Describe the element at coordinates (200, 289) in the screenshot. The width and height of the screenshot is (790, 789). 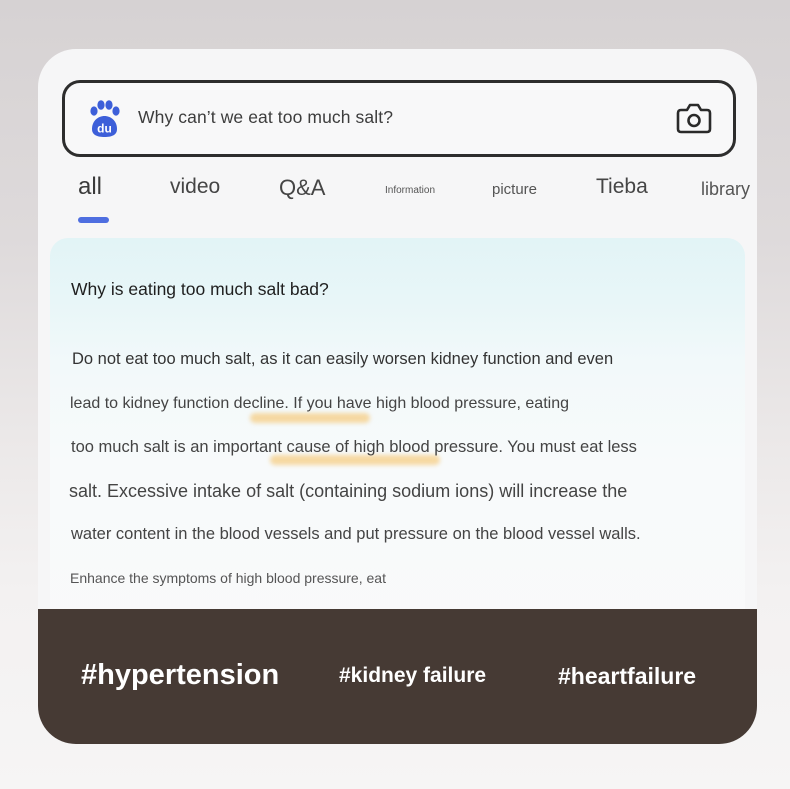
I see `answer-title: Why is eating too much salt bad?` at that location.